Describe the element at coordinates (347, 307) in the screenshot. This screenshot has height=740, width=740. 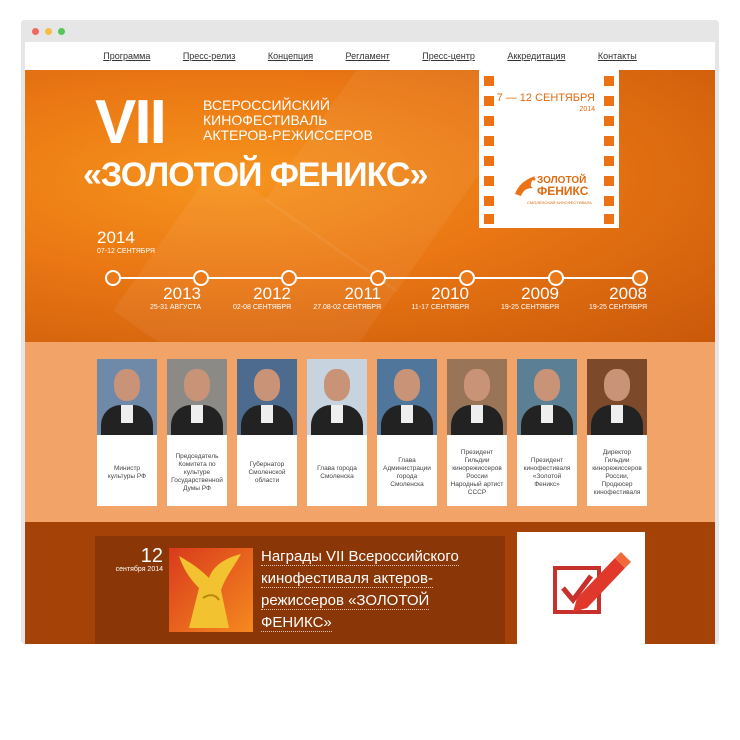
I see `timeline-dates: 27.08-02 СЕНТЯБРЯ` at that location.